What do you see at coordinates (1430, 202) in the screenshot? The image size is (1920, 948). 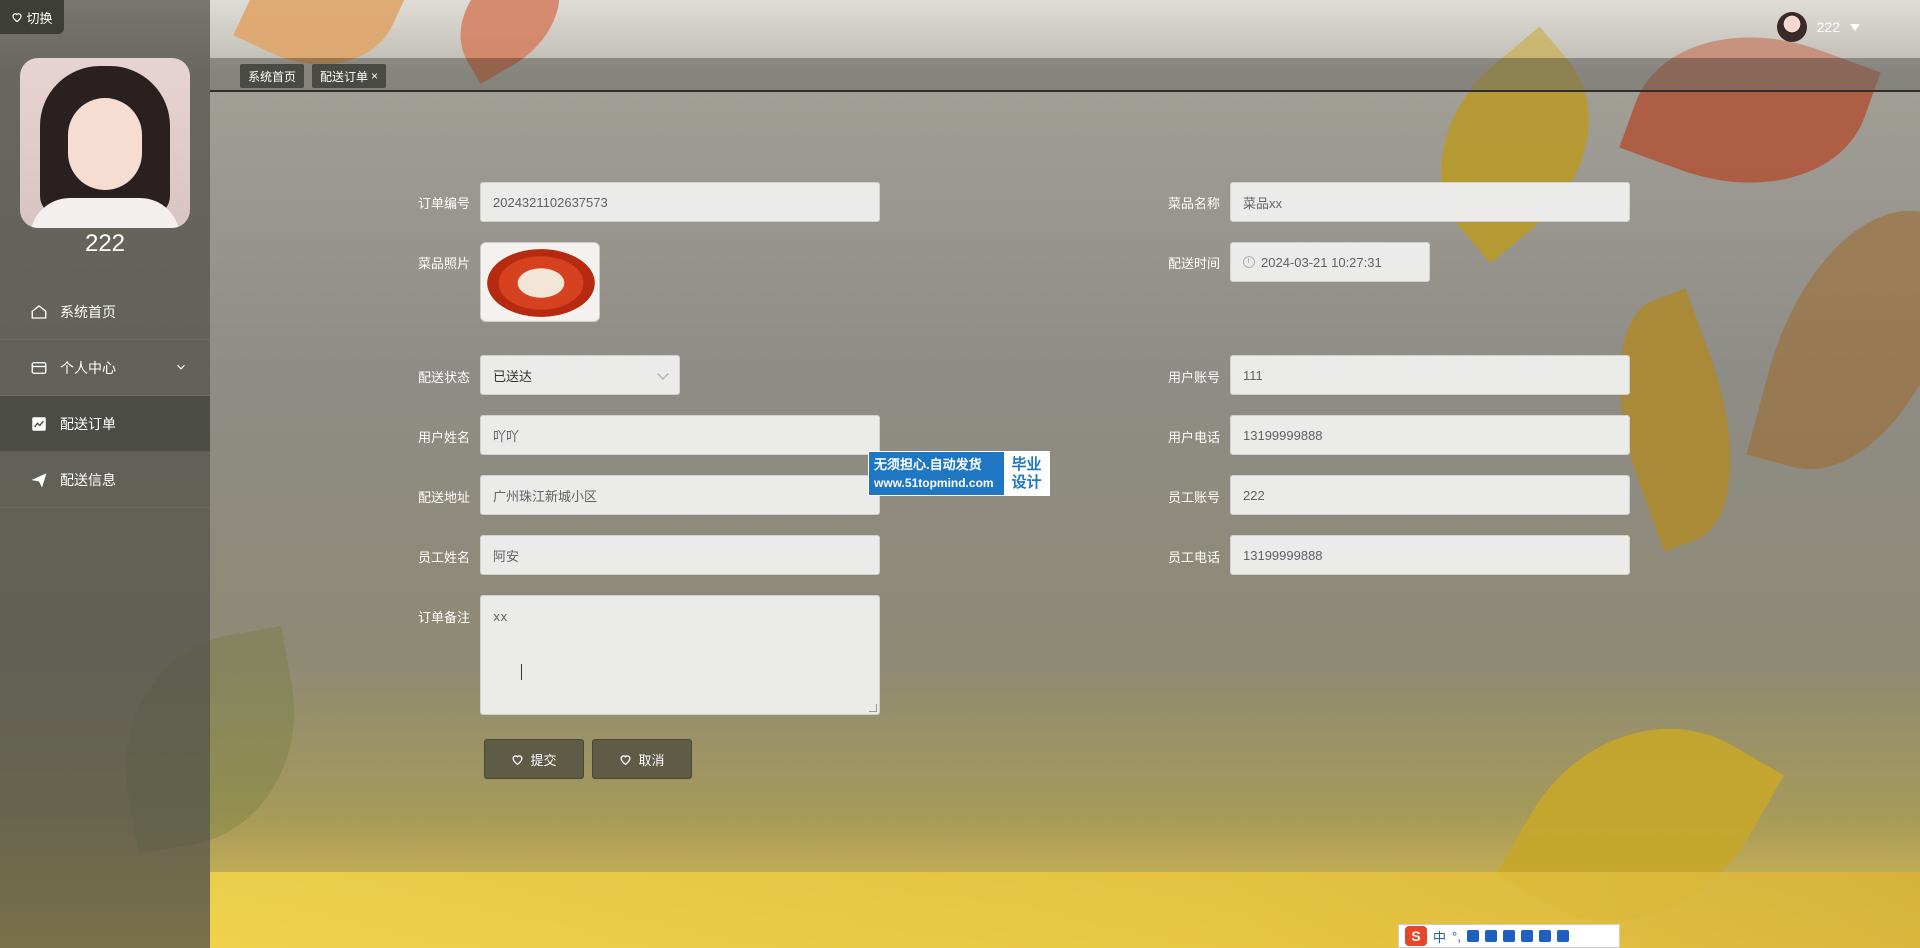 I see `dish-name-field: 菜品xx` at bounding box center [1430, 202].